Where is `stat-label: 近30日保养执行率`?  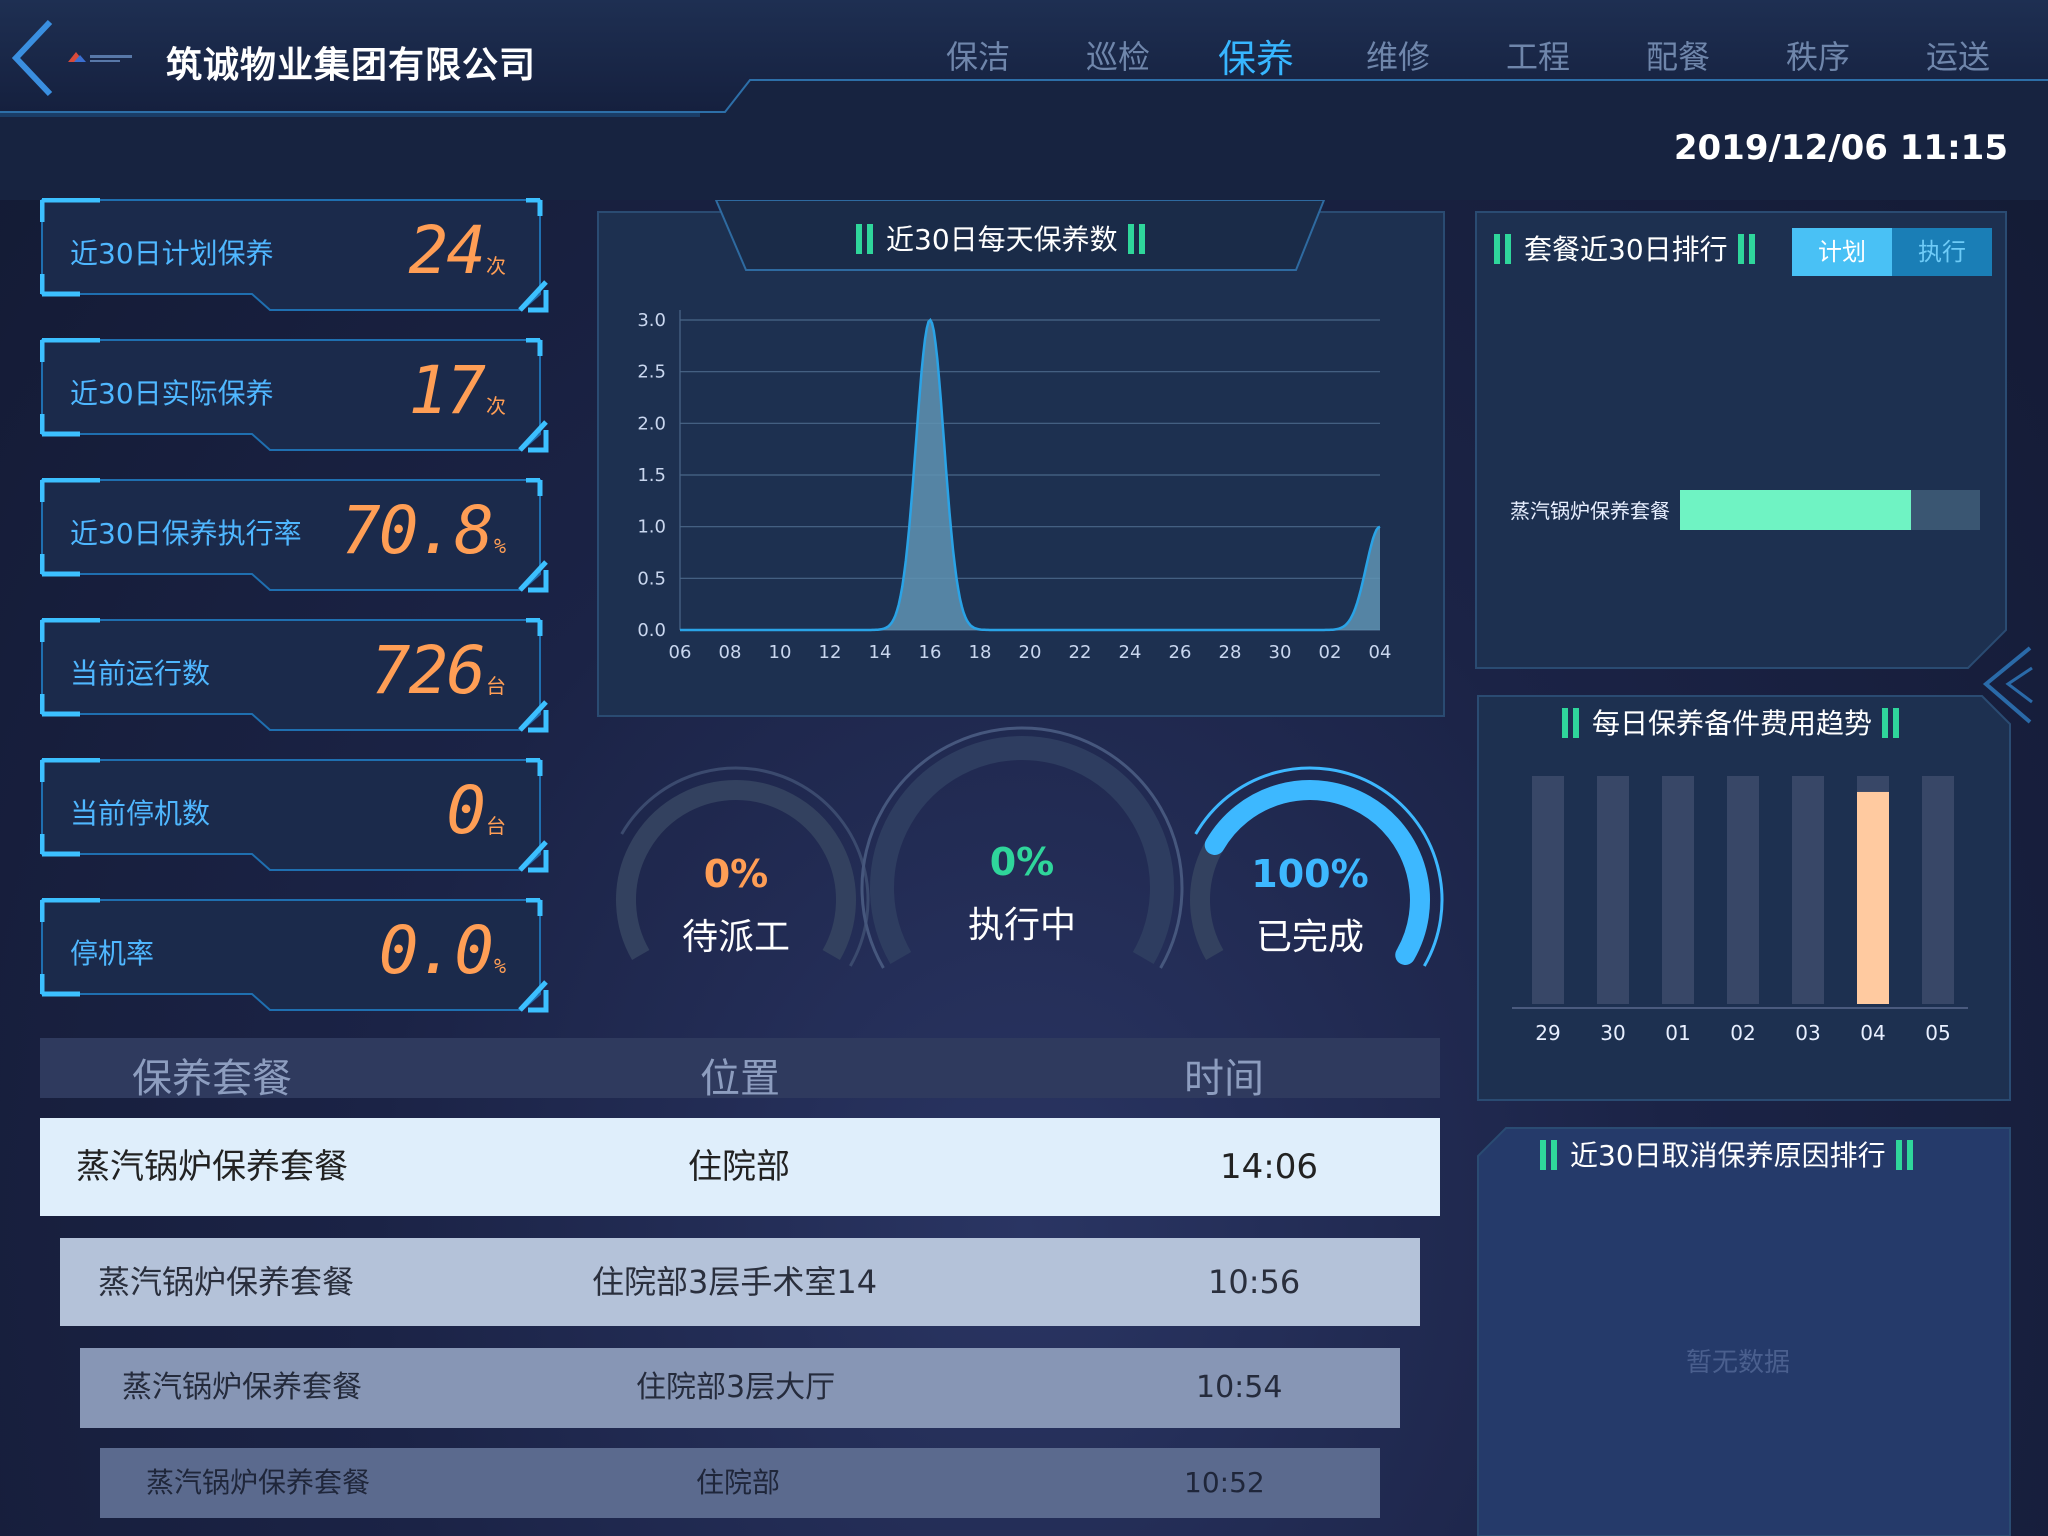 stat-label: 近30日保养执行率 is located at coordinates (186, 533).